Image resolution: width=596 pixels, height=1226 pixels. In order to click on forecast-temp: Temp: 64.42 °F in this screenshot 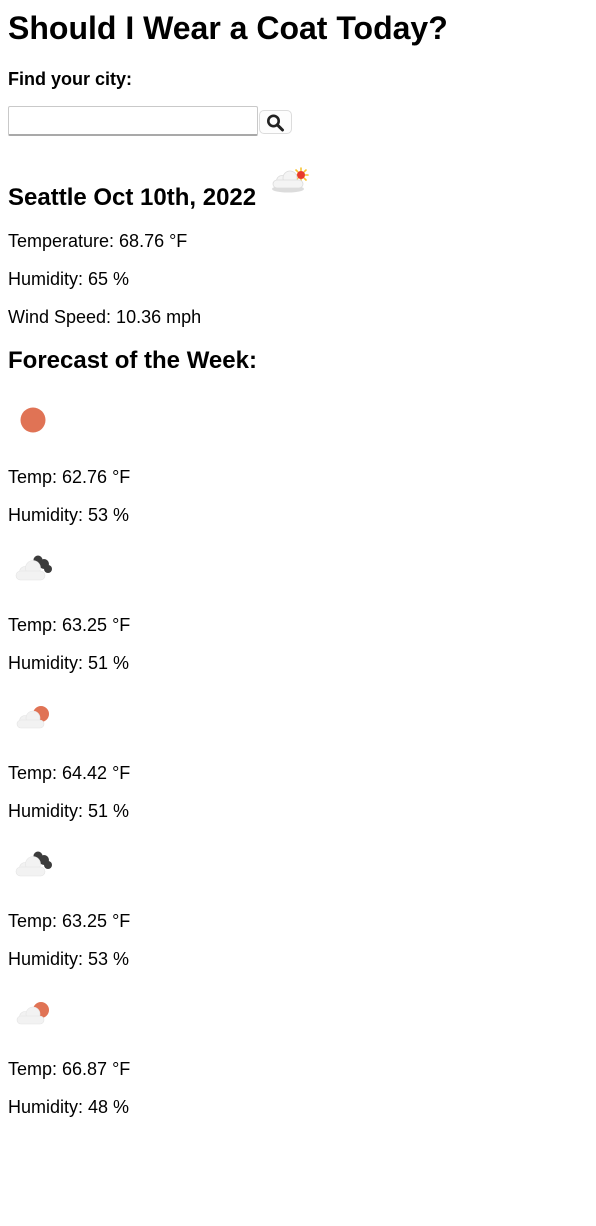, I will do `click(69, 773)`.